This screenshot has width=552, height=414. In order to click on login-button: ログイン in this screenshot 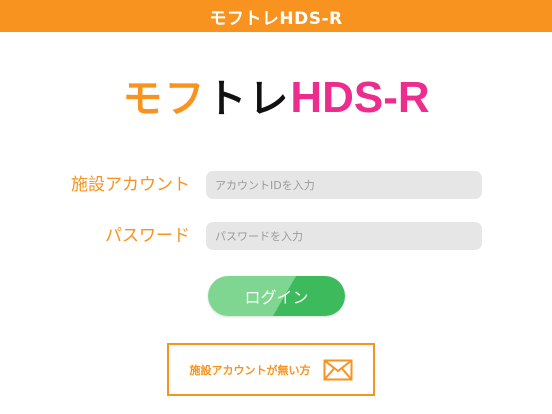, I will do `click(276, 296)`.